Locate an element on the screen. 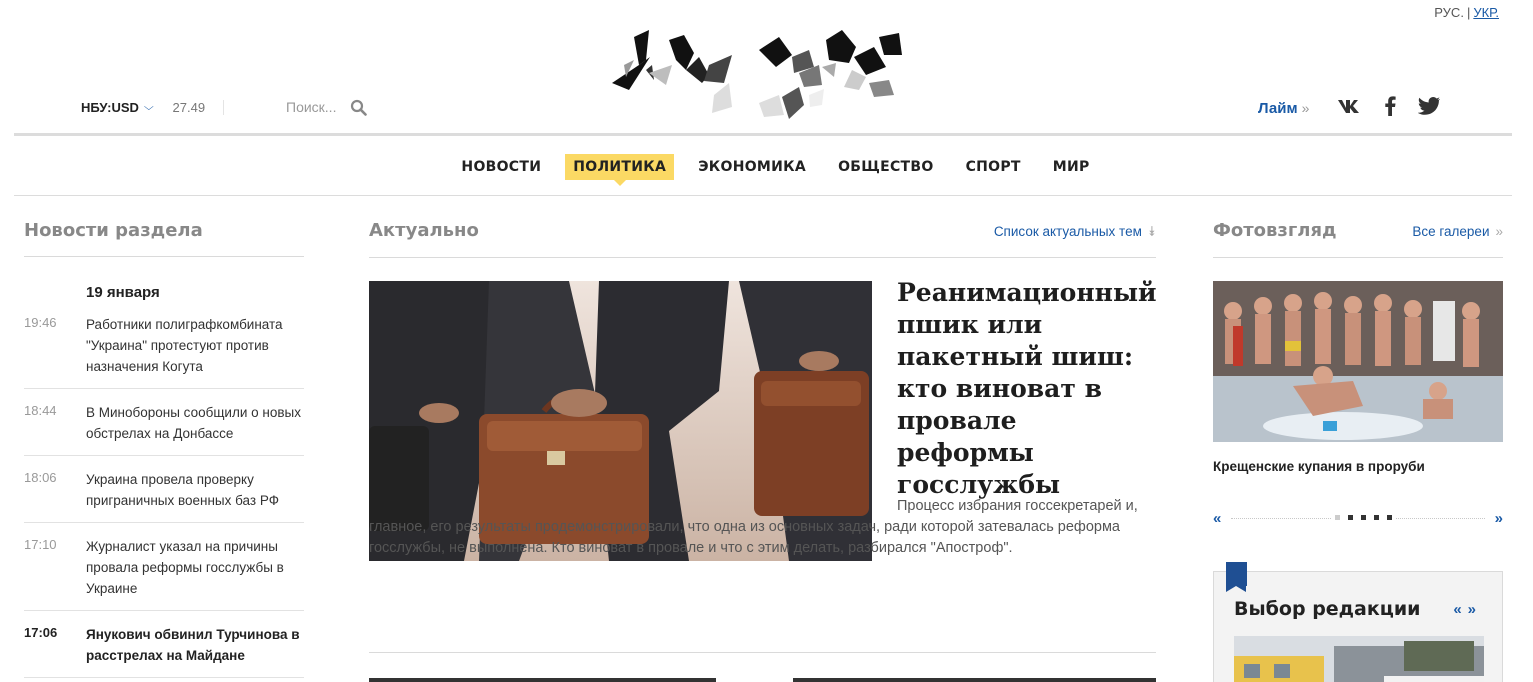  section-photo-title: Фотовзгляд is located at coordinates (1275, 230).